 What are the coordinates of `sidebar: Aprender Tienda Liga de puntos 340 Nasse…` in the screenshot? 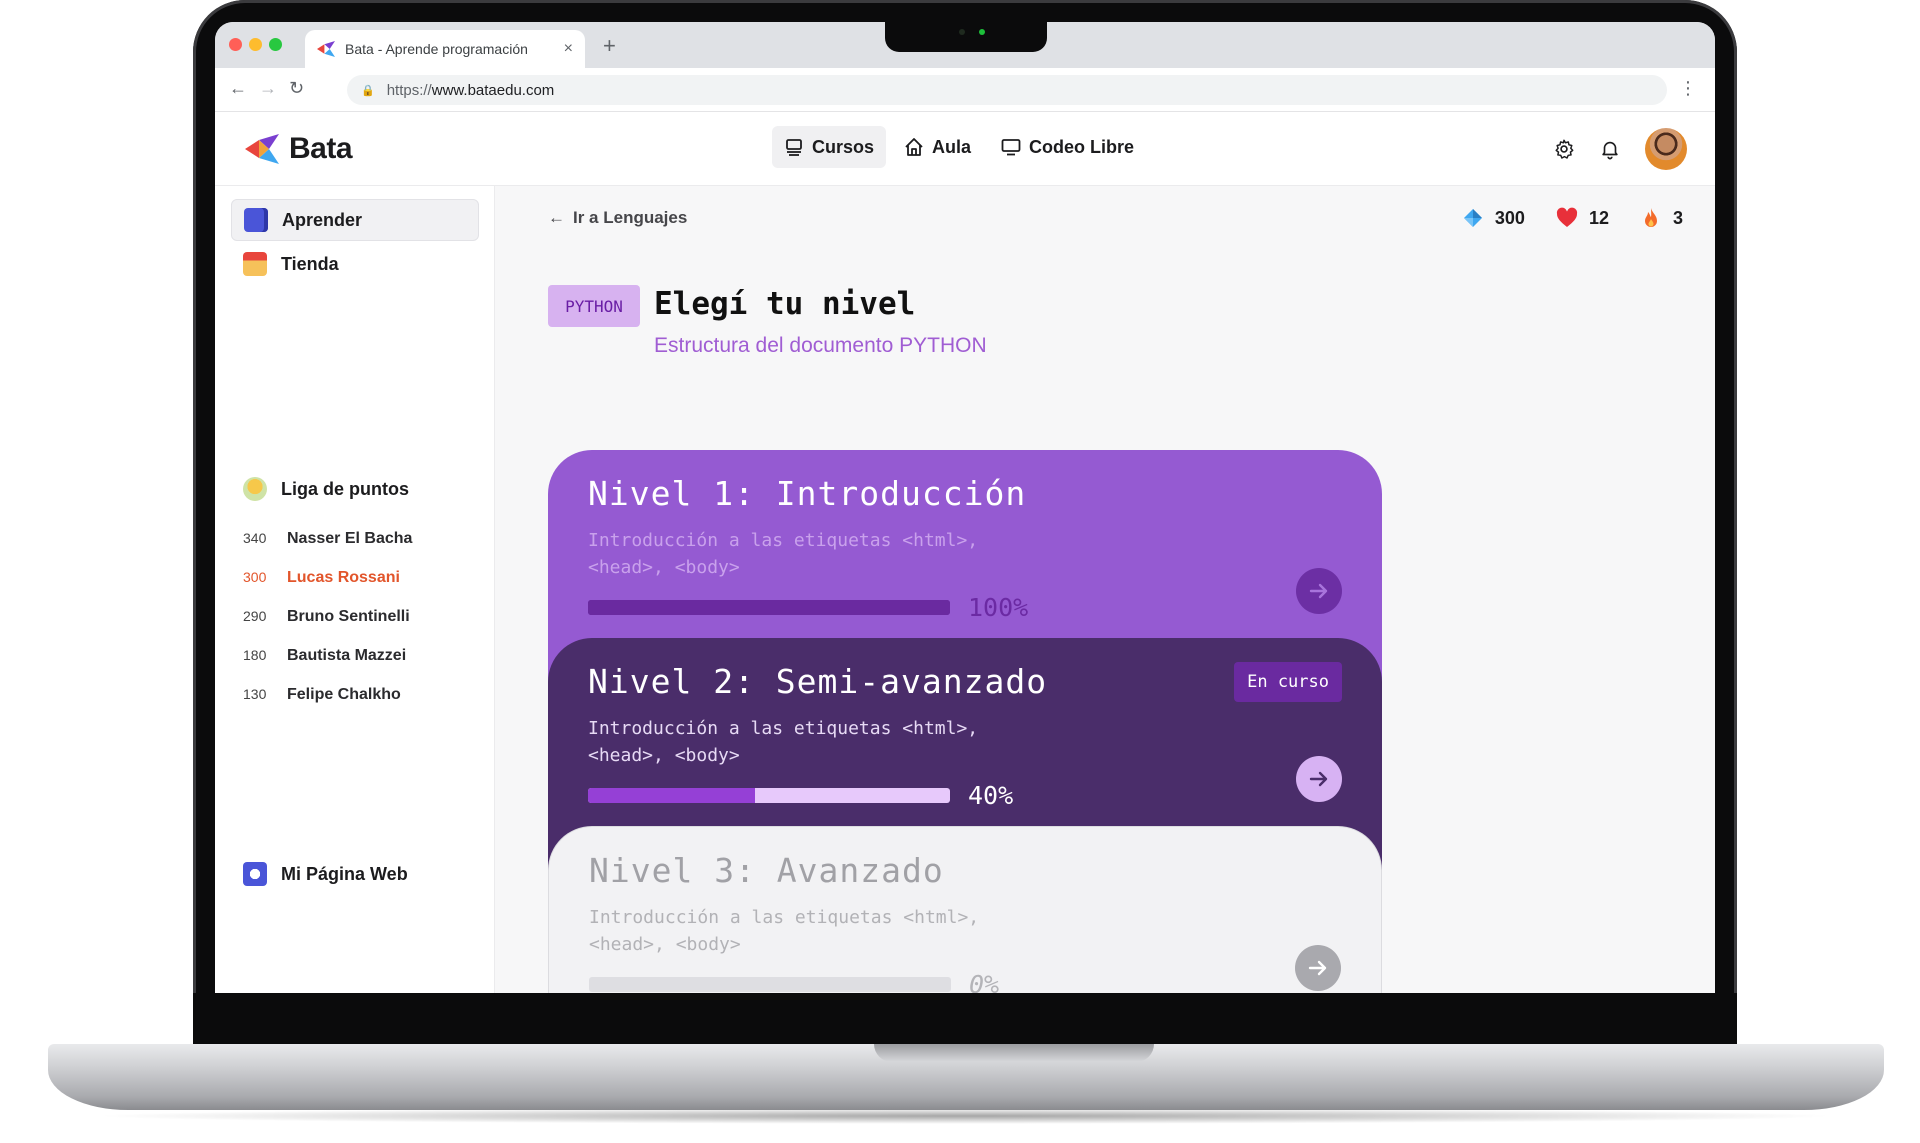 It's located at (355, 589).